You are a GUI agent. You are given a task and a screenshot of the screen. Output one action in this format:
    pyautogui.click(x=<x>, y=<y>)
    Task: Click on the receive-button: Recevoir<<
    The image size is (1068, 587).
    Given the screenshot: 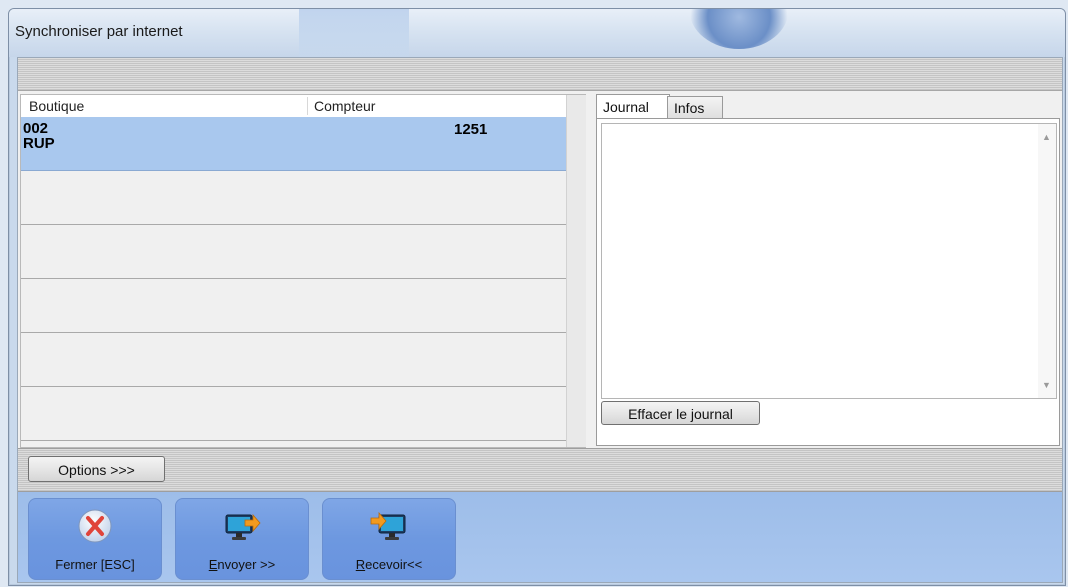 What is the action you would take?
    pyautogui.click(x=389, y=539)
    